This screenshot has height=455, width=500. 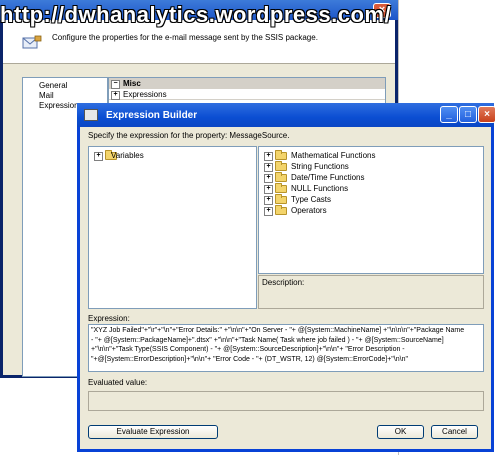 I want to click on minimize-icon: _, so click(x=449, y=114).